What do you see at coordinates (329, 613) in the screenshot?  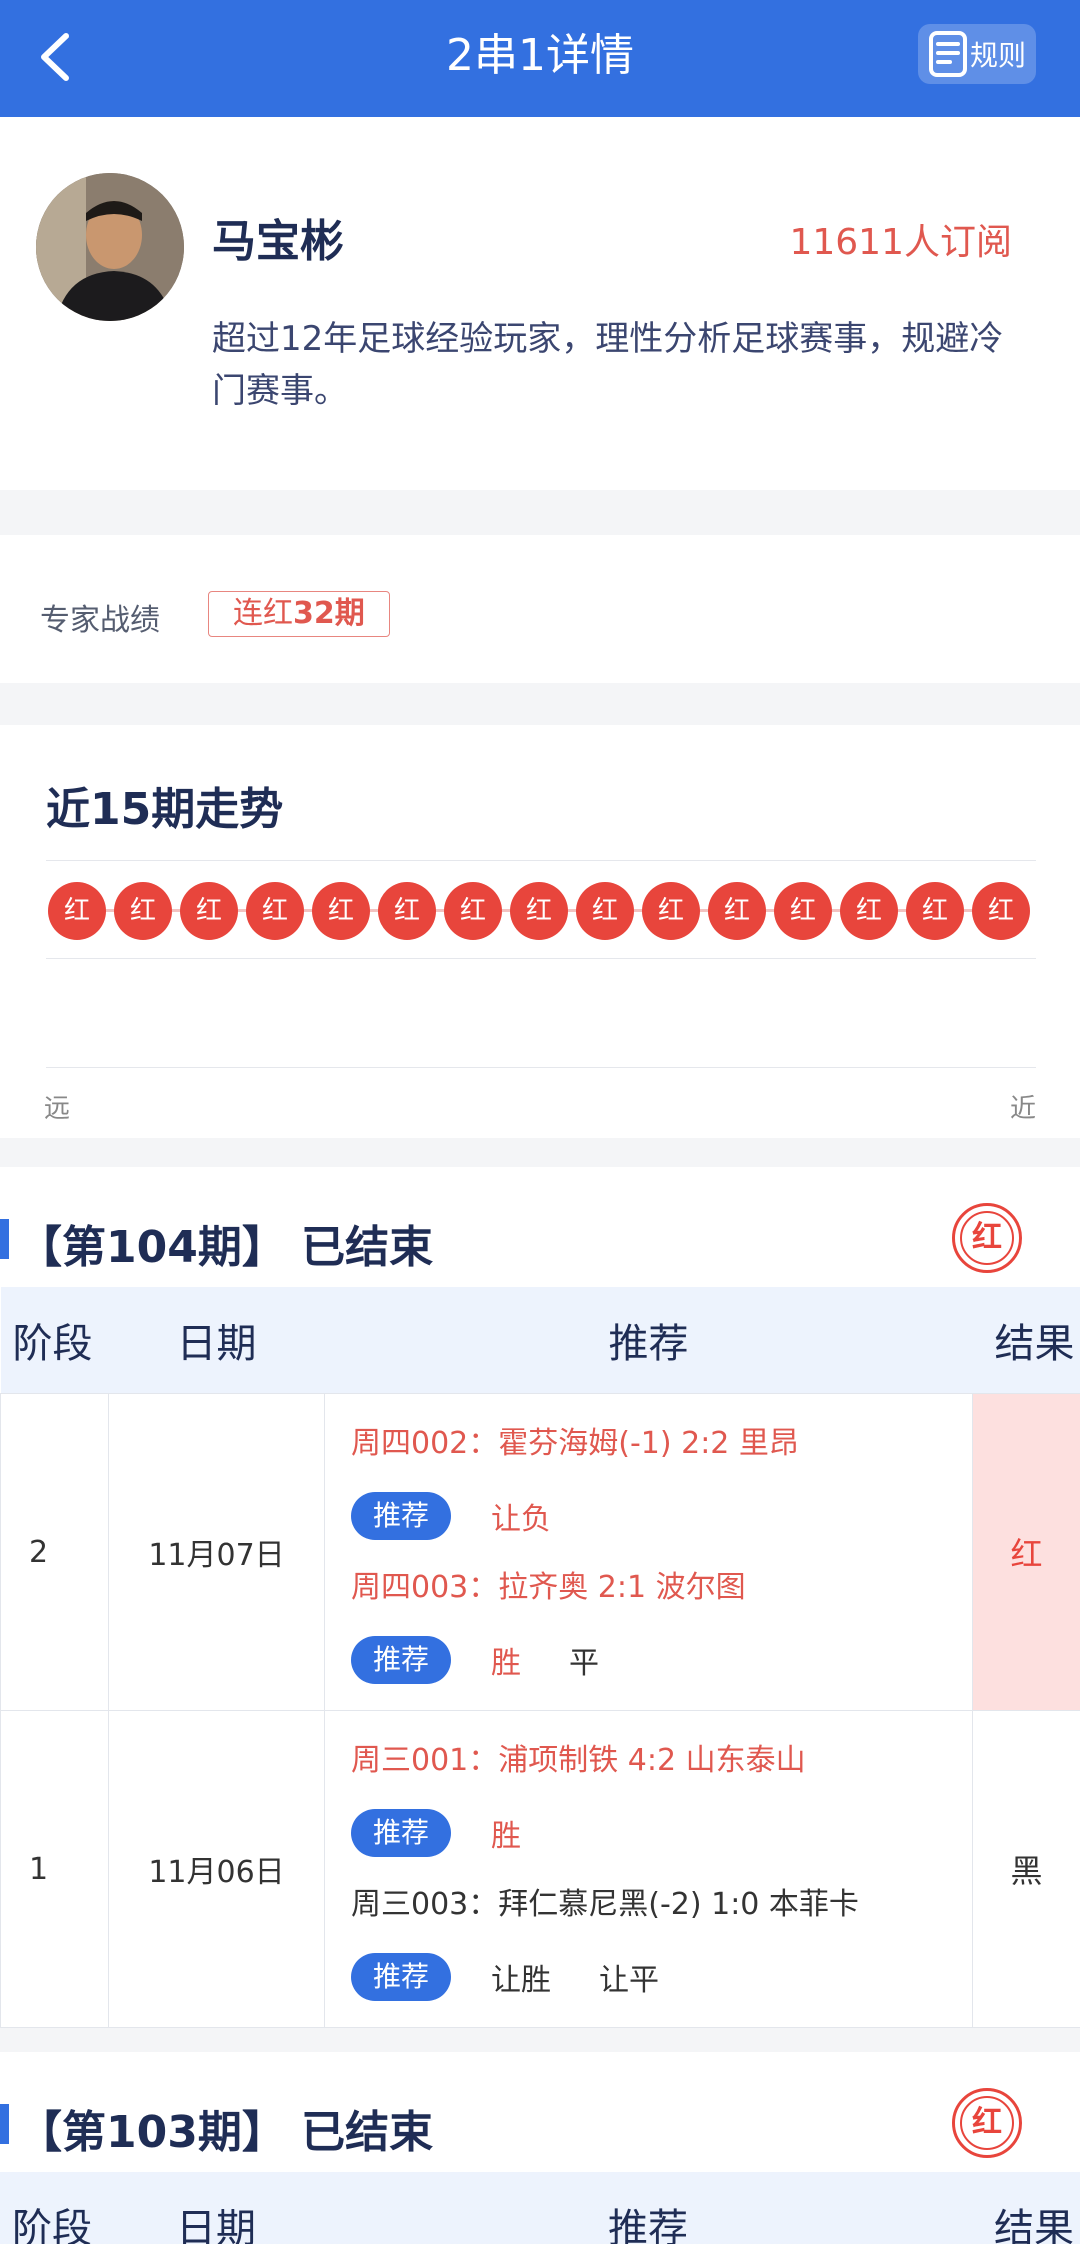 I see `streak-value: 32期` at bounding box center [329, 613].